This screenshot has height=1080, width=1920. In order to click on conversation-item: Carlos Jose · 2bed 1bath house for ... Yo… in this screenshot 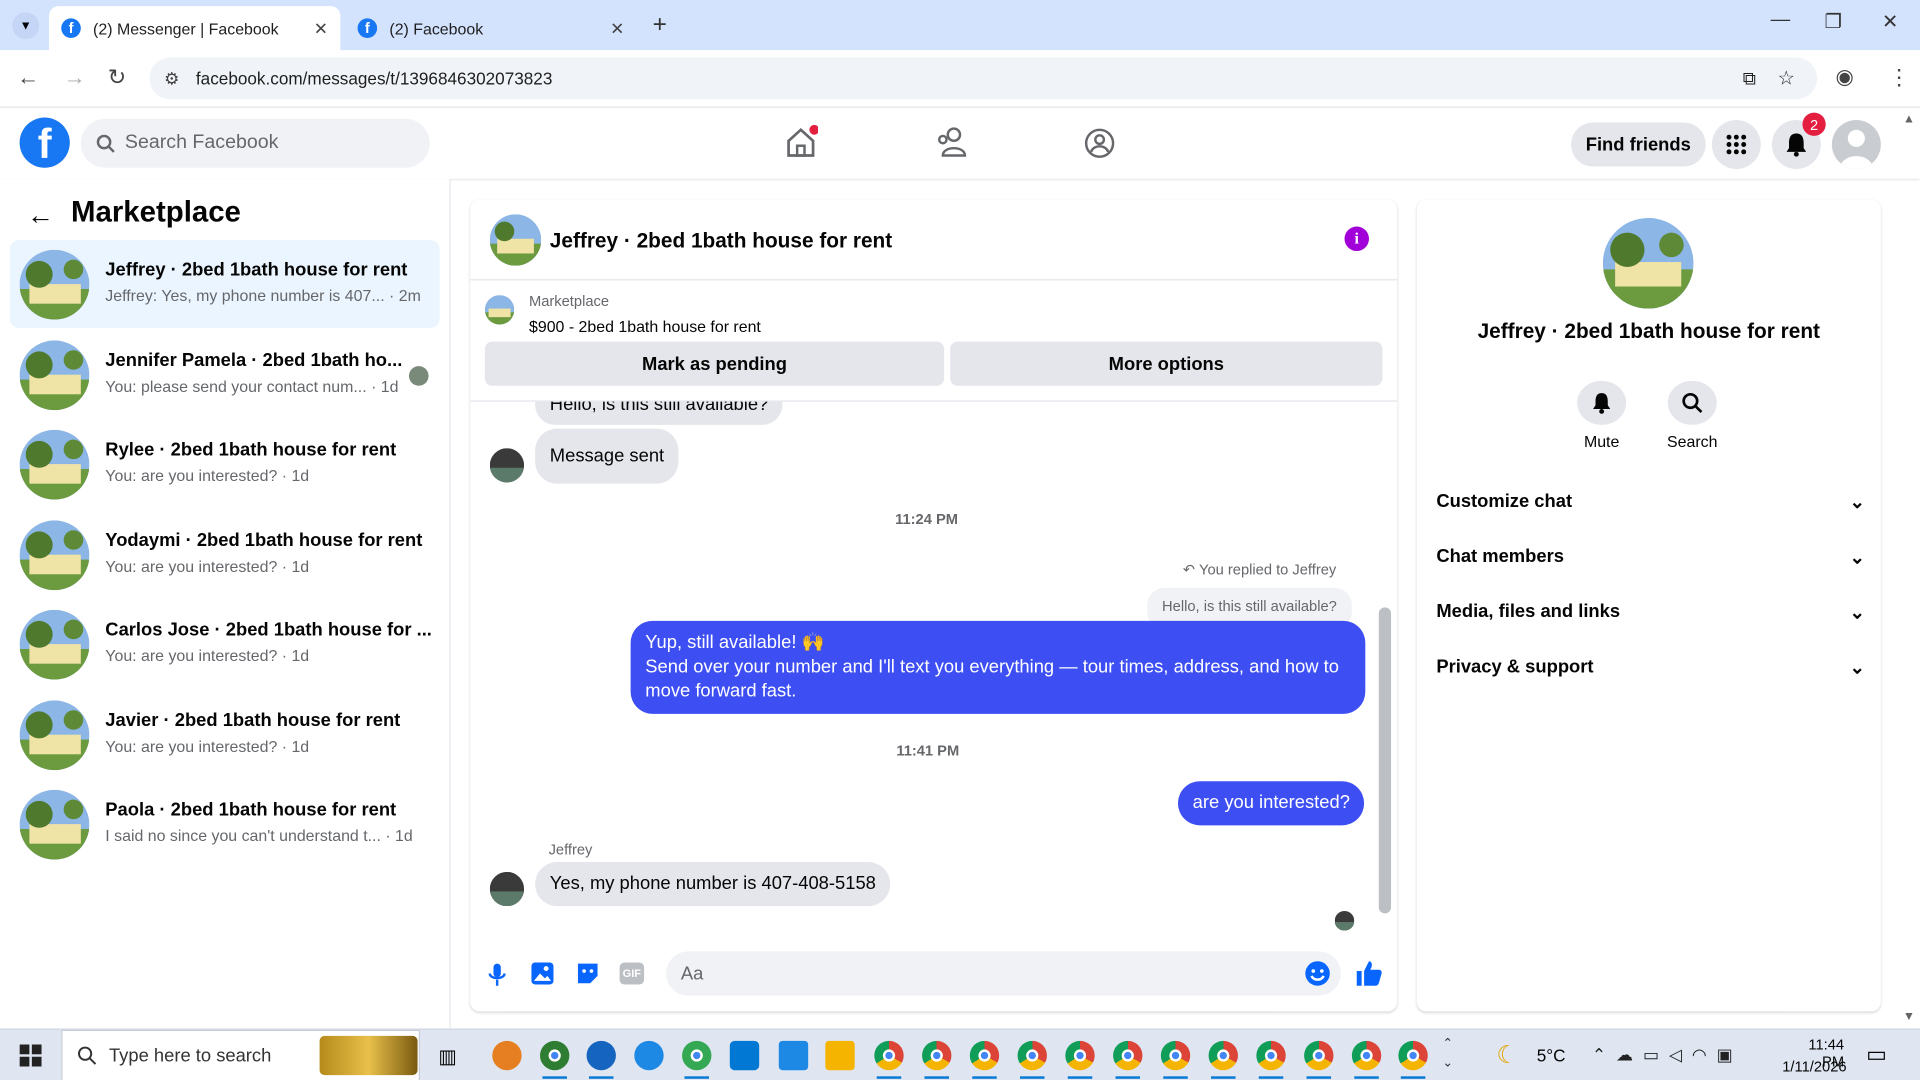, I will do `click(225, 644)`.